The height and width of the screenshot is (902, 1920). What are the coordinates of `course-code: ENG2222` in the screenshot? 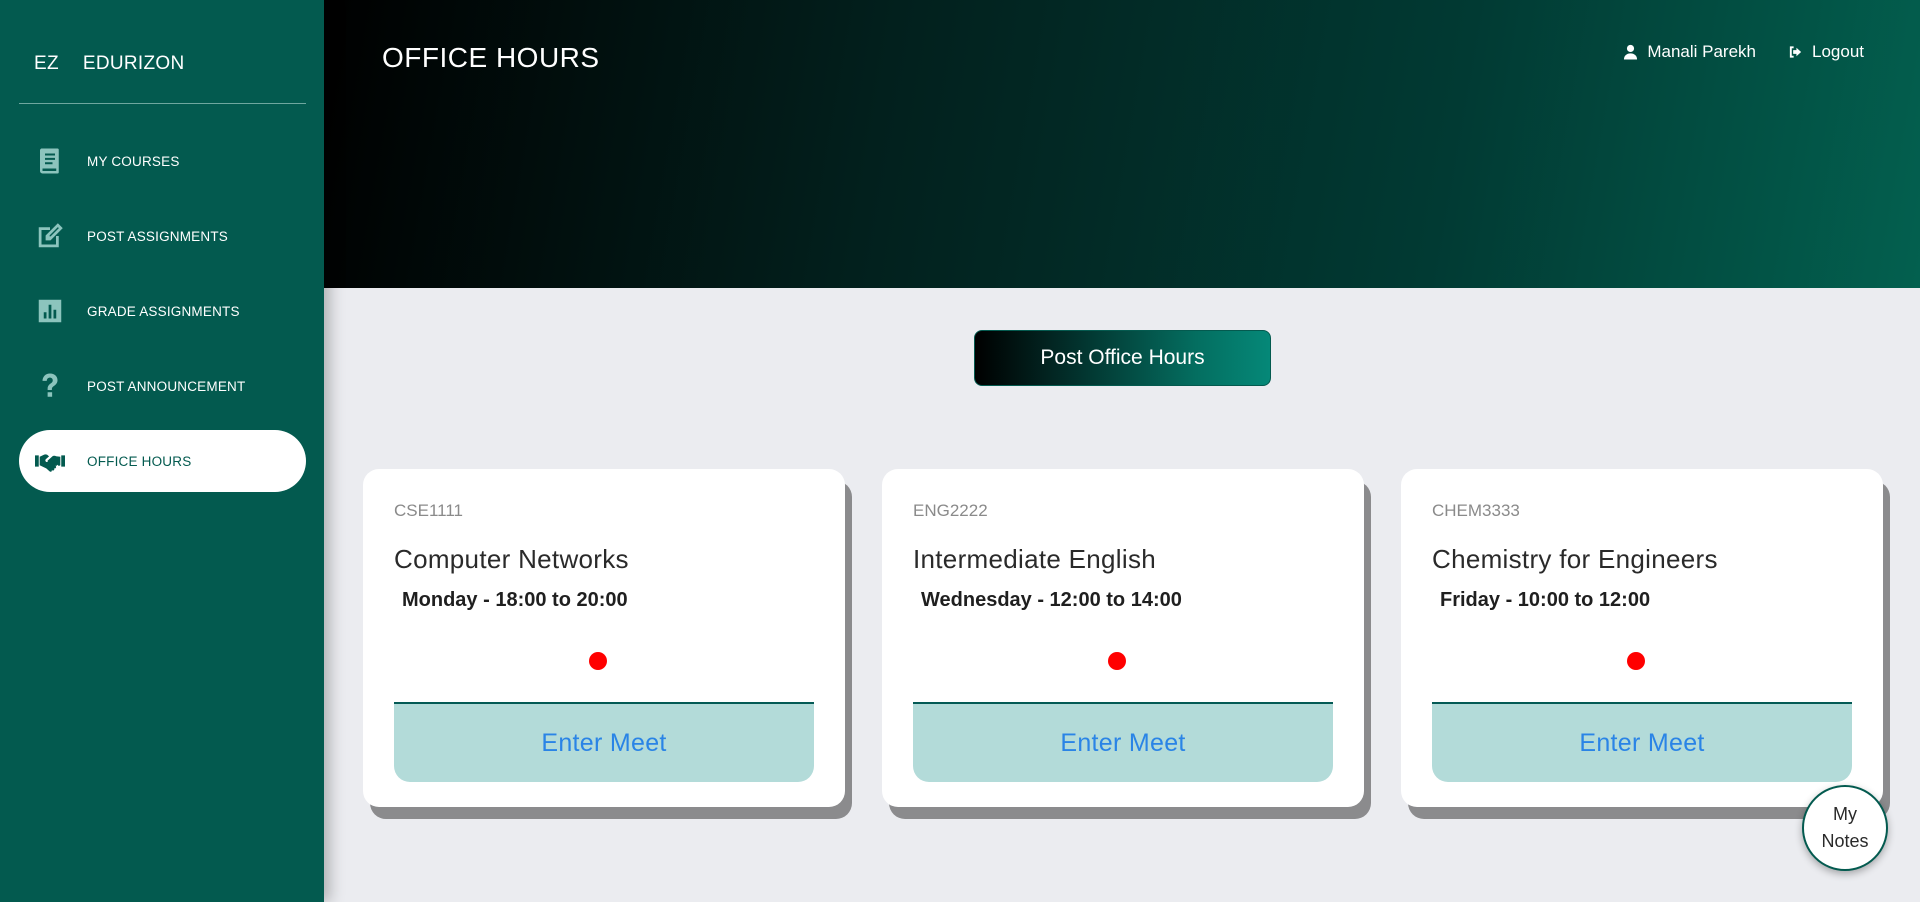 It's located at (950, 510).